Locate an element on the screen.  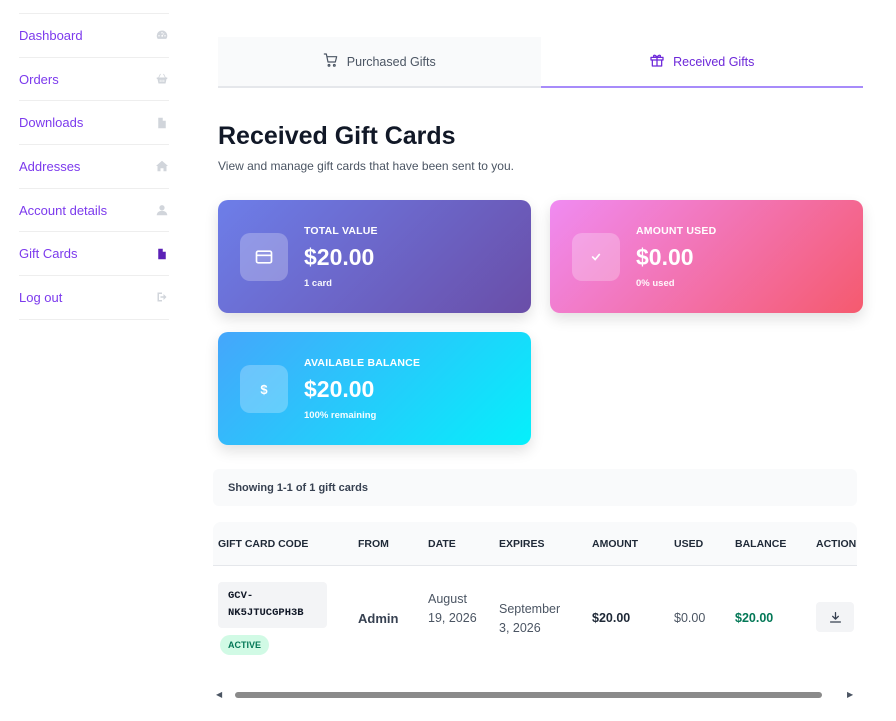
stat-label: AVAILABLE BALANCE is located at coordinates (362, 363).